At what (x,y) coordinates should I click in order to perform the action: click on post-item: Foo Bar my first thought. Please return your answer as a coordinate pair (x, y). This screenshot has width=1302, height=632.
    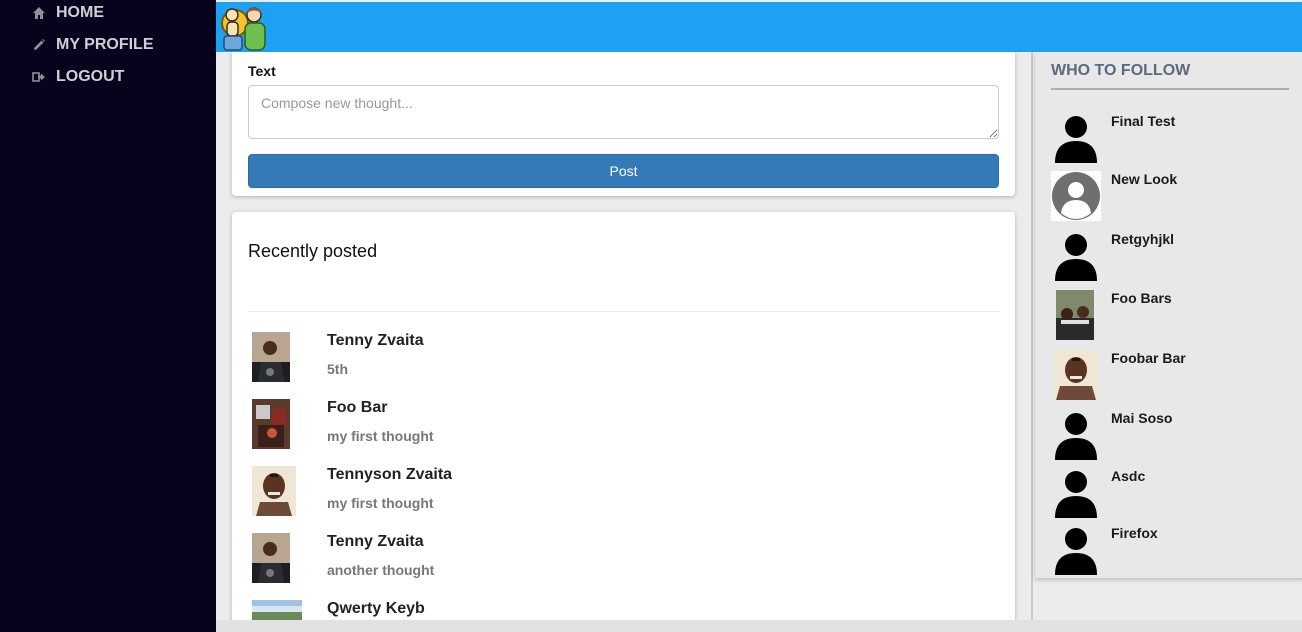
    Looking at the image, I should click on (623, 429).